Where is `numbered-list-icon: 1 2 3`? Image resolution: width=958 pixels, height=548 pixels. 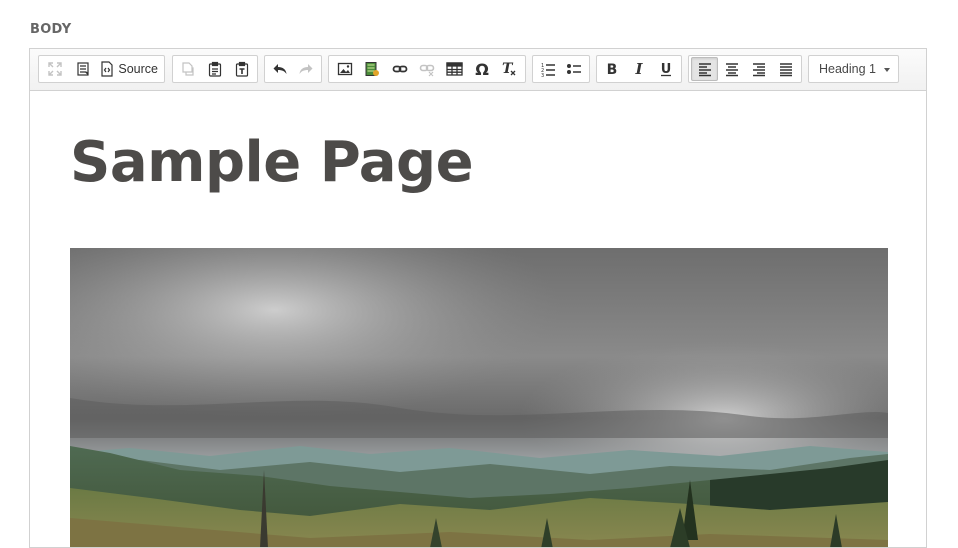 numbered-list-icon: 1 2 3 is located at coordinates (548, 70).